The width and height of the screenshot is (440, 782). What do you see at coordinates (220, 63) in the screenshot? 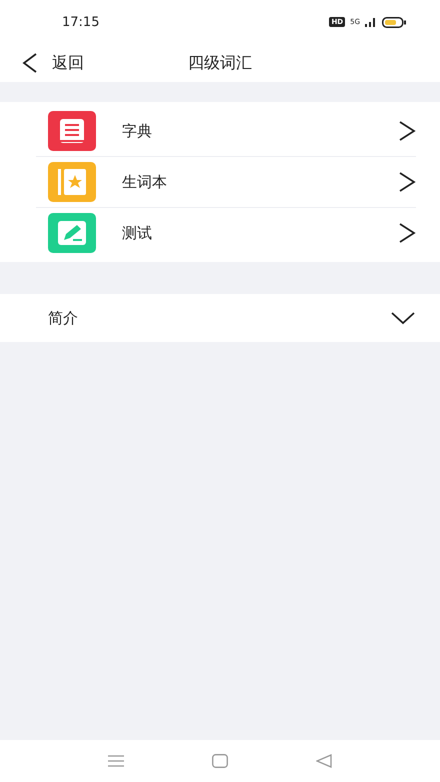
I see `page-title: 四级词汇` at bounding box center [220, 63].